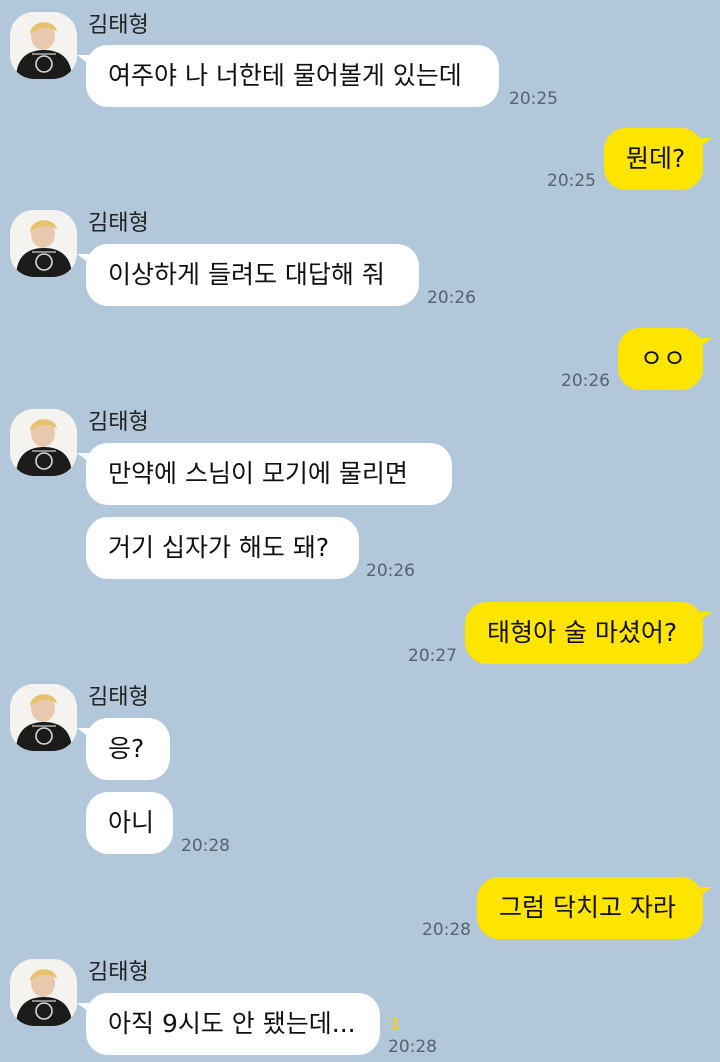 This screenshot has height=1062, width=720. I want to click on incoming-message: 여주야 나 너한테 물어볼게 있는데, so click(288, 76).